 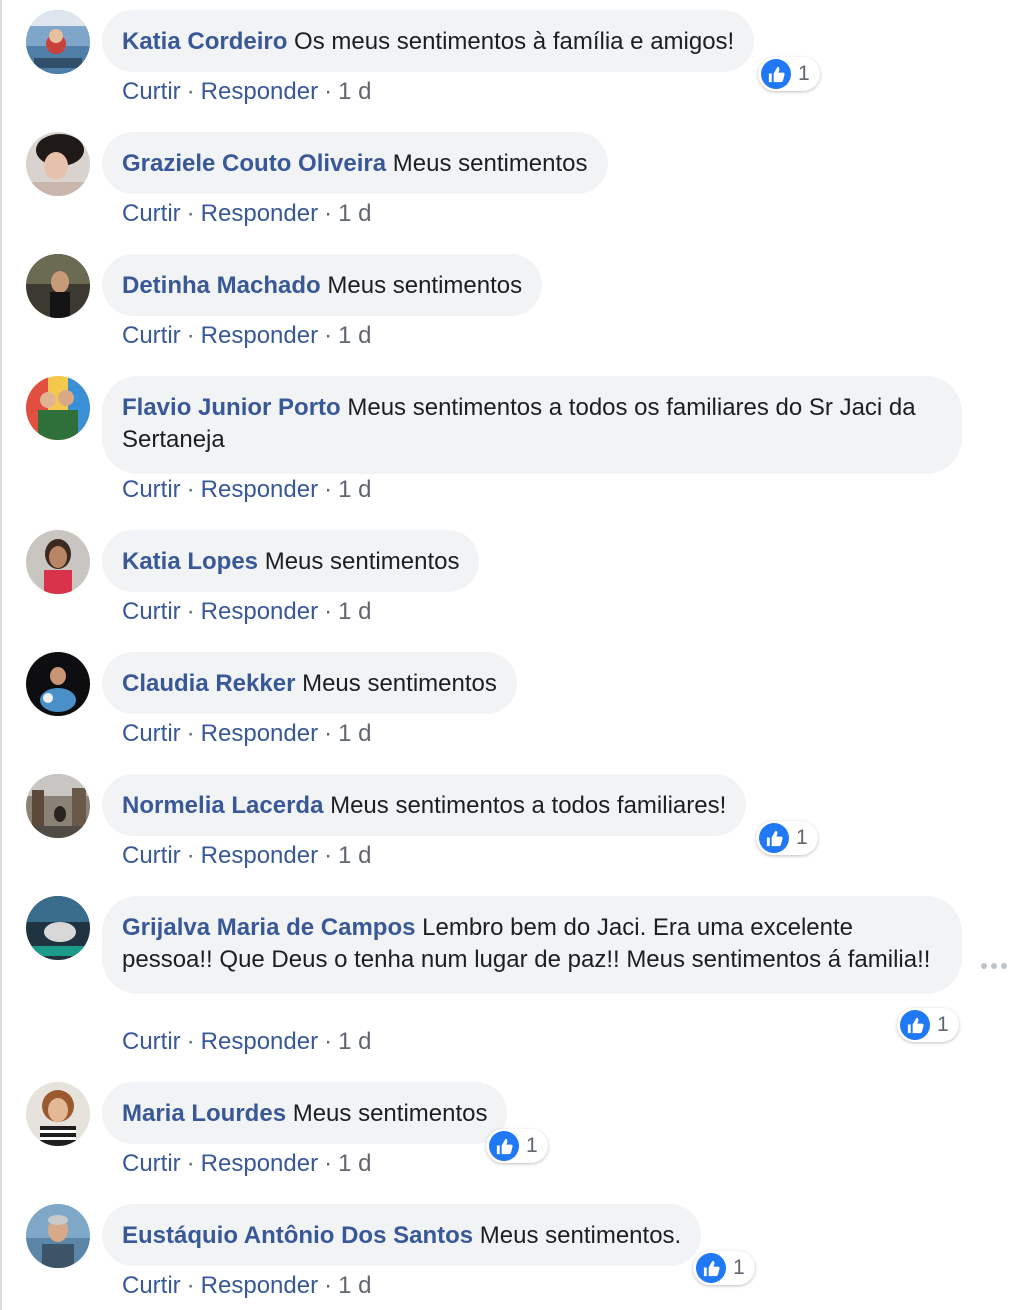 What do you see at coordinates (297, 1235) in the screenshot?
I see `comment-author: Eustáquio Antônio Dos Santos` at bounding box center [297, 1235].